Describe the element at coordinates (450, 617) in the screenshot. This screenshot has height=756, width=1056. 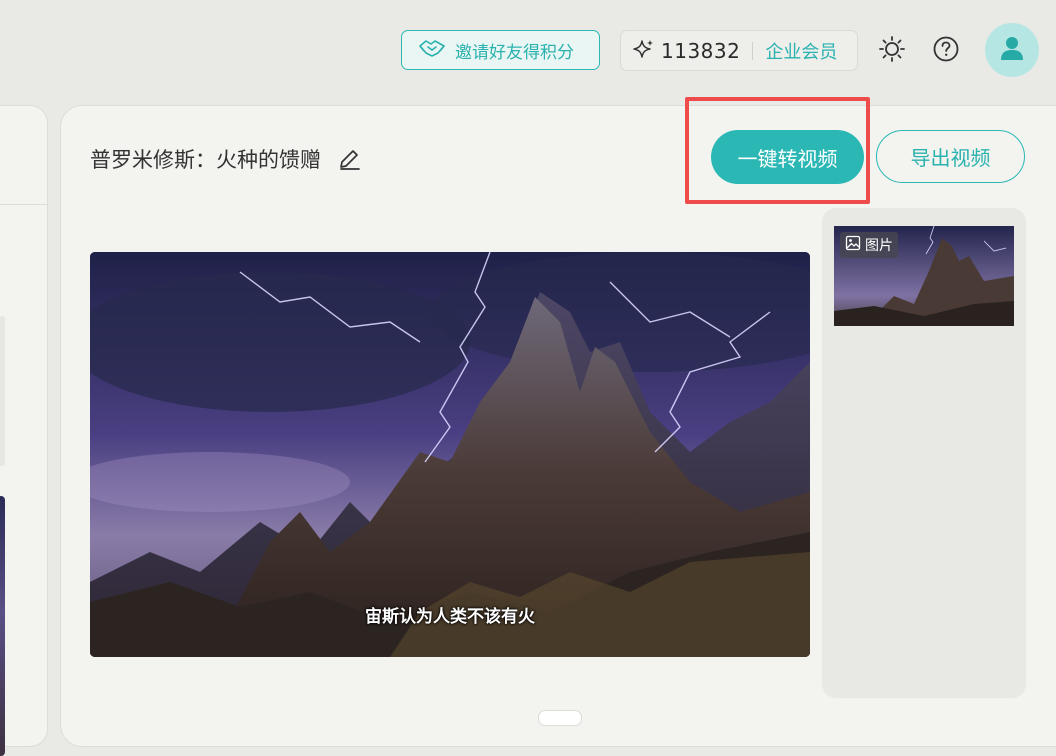
I see `video-subtitle: 宙斯认为人类不该有火` at that location.